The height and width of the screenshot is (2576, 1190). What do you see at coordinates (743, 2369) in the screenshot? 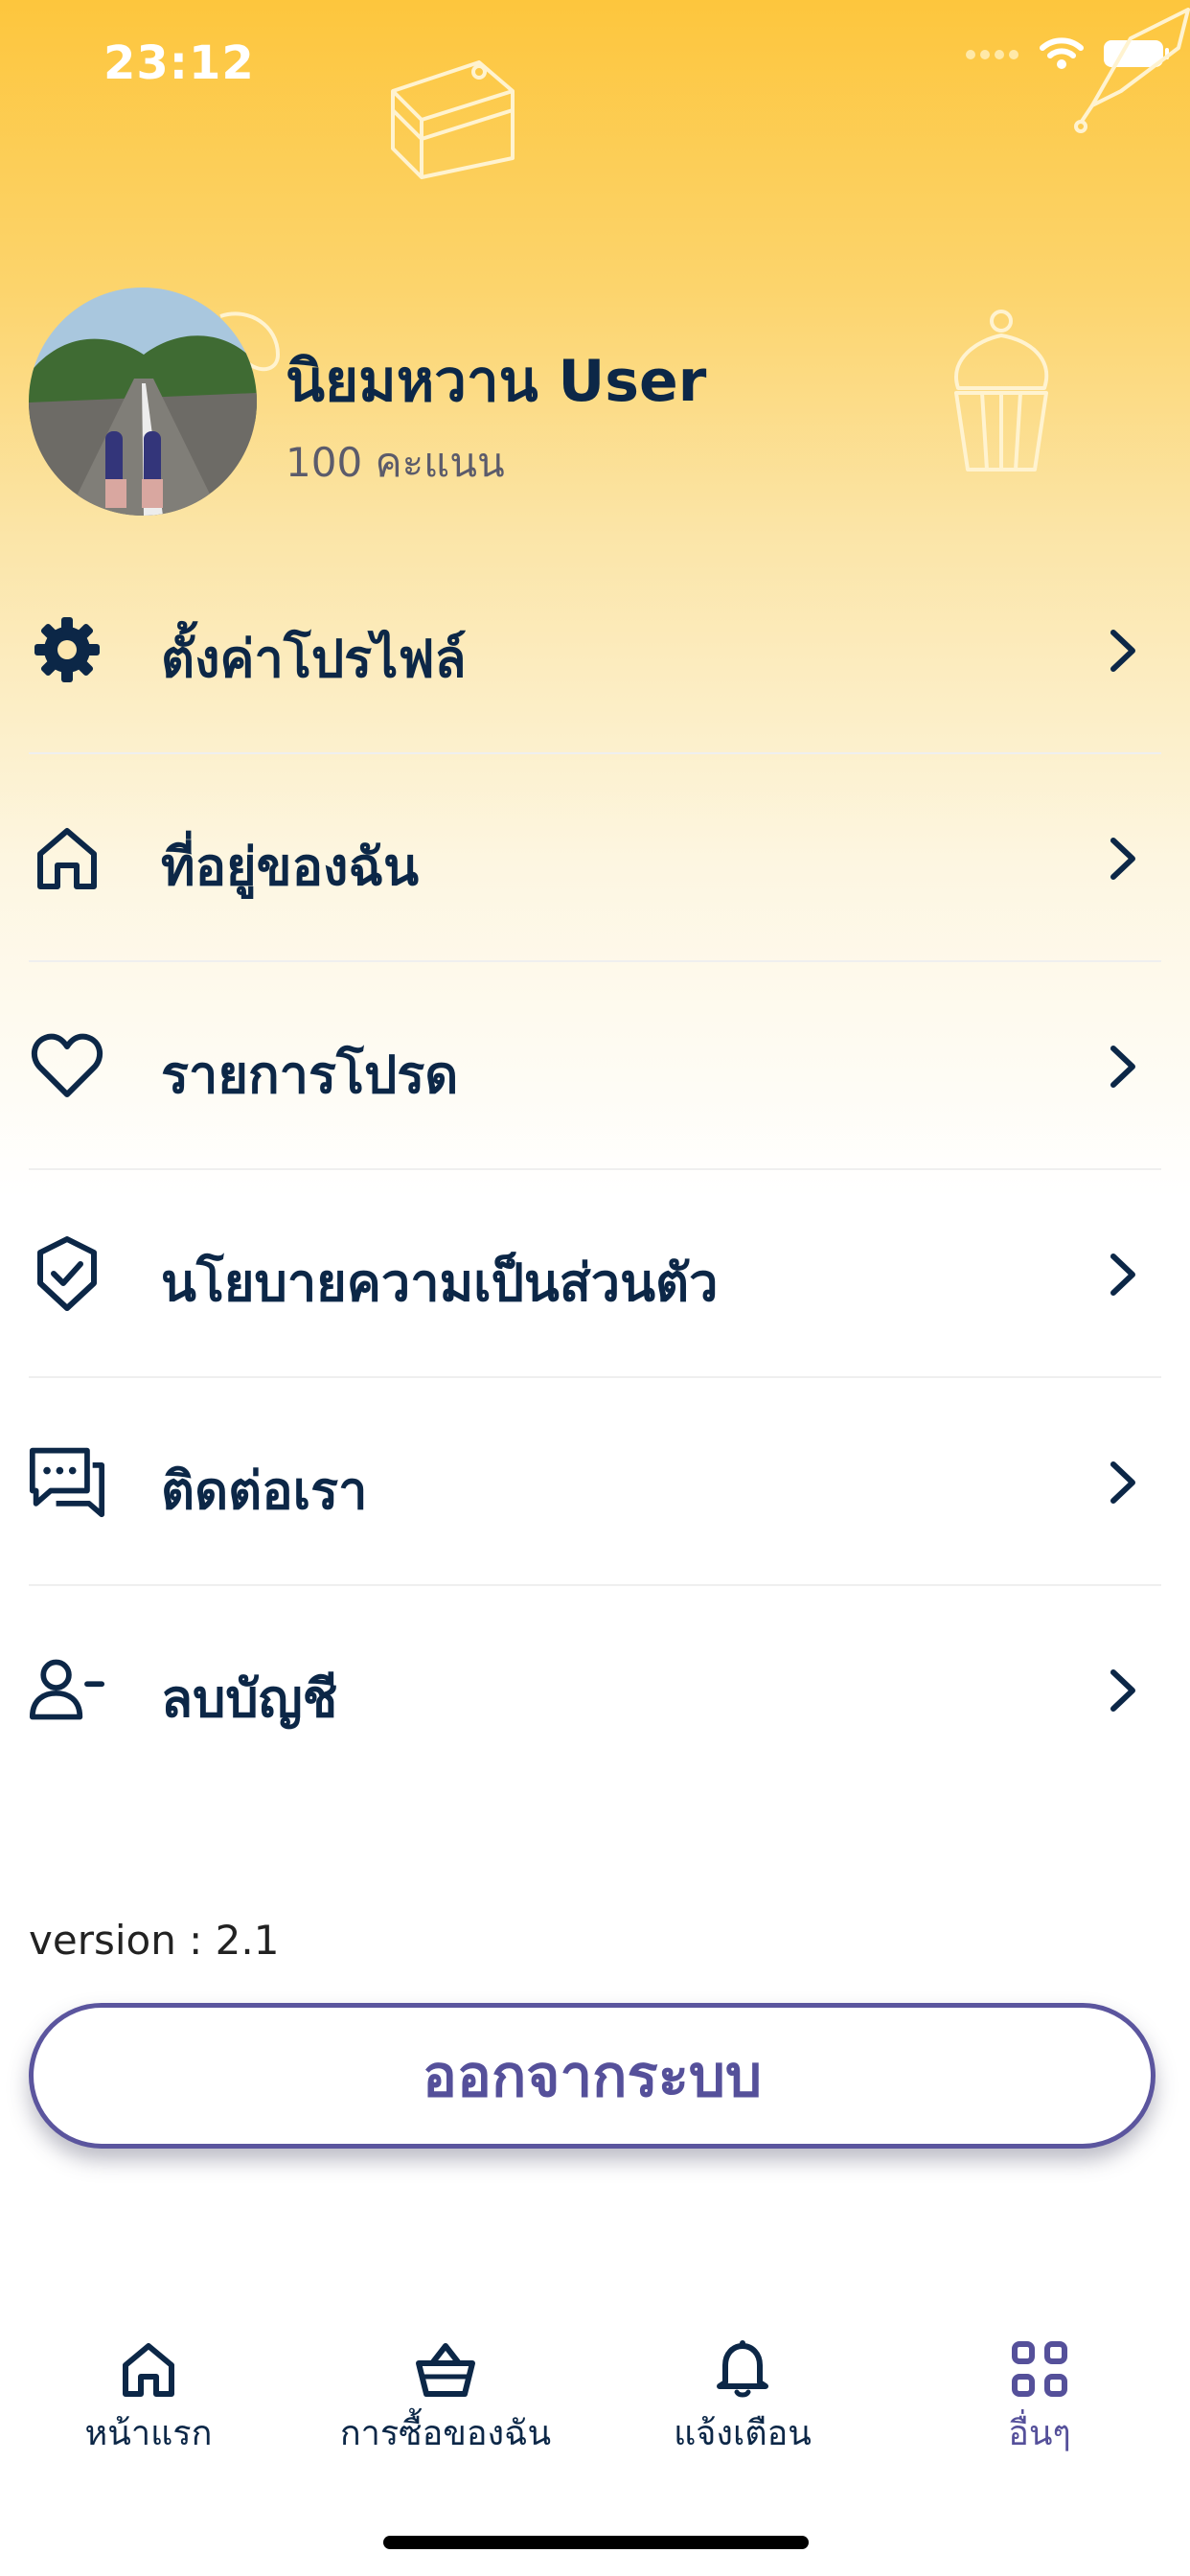
I see `bell-icon` at bounding box center [743, 2369].